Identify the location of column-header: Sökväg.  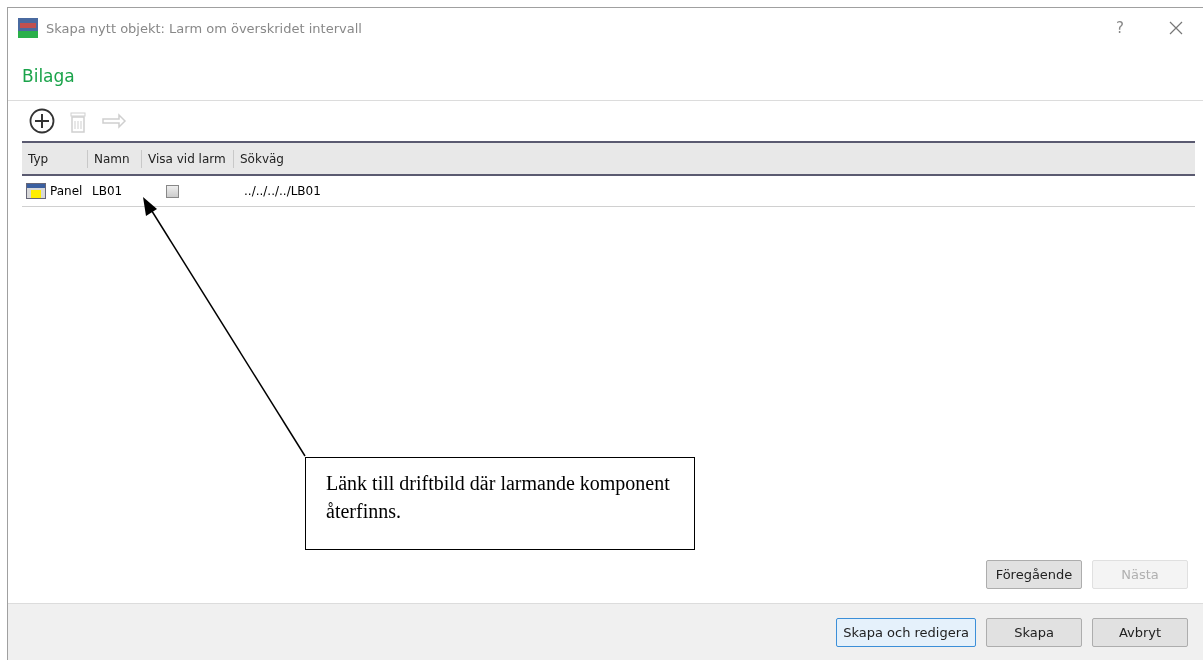
(262, 158).